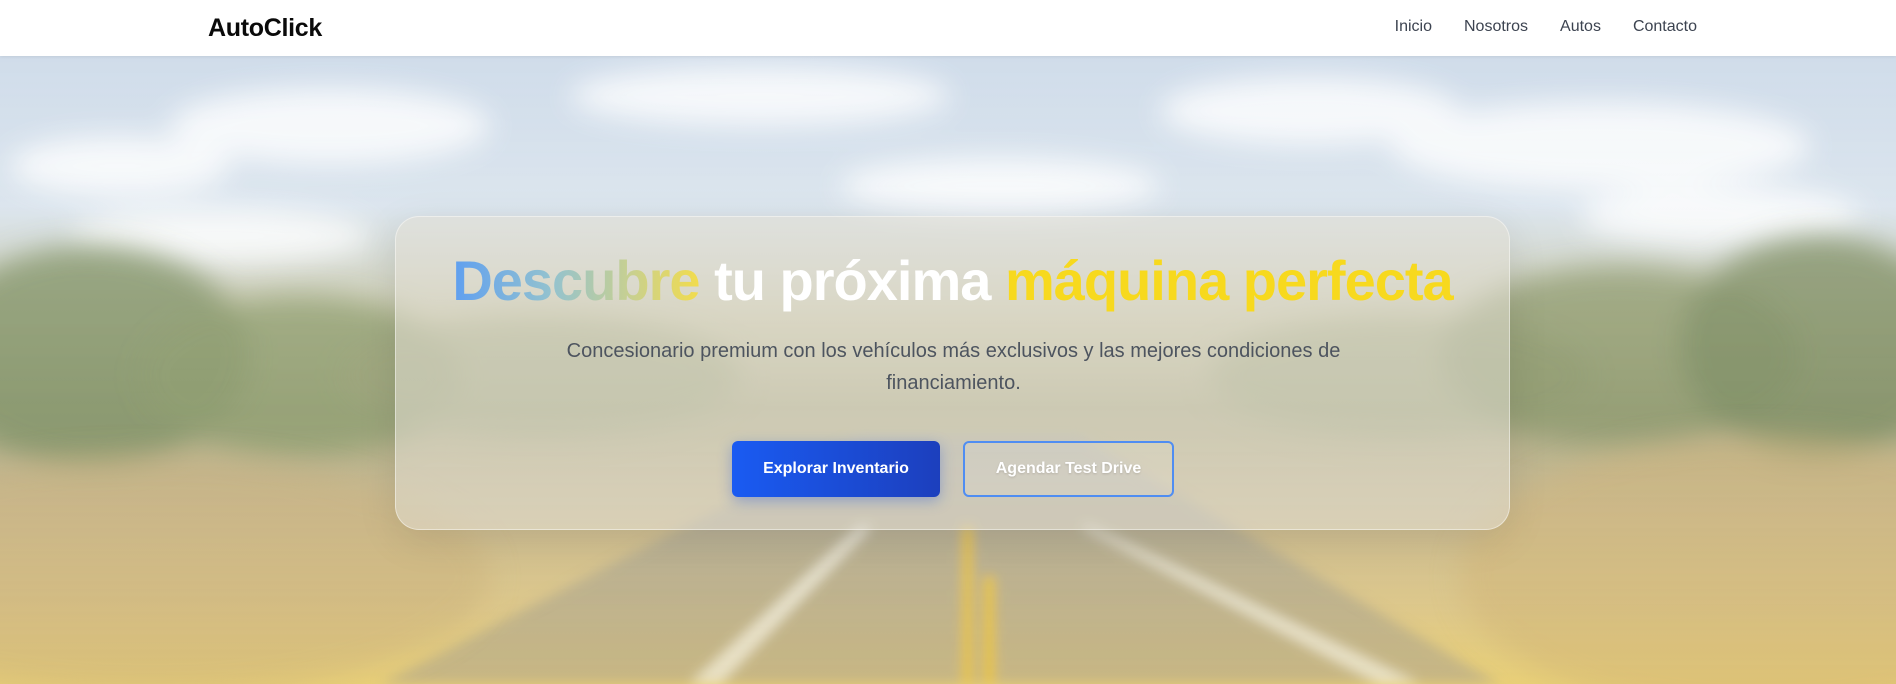 The image size is (1896, 684). What do you see at coordinates (1229, 280) in the screenshot?
I see `hero-title-accent: máquina perfecta` at bounding box center [1229, 280].